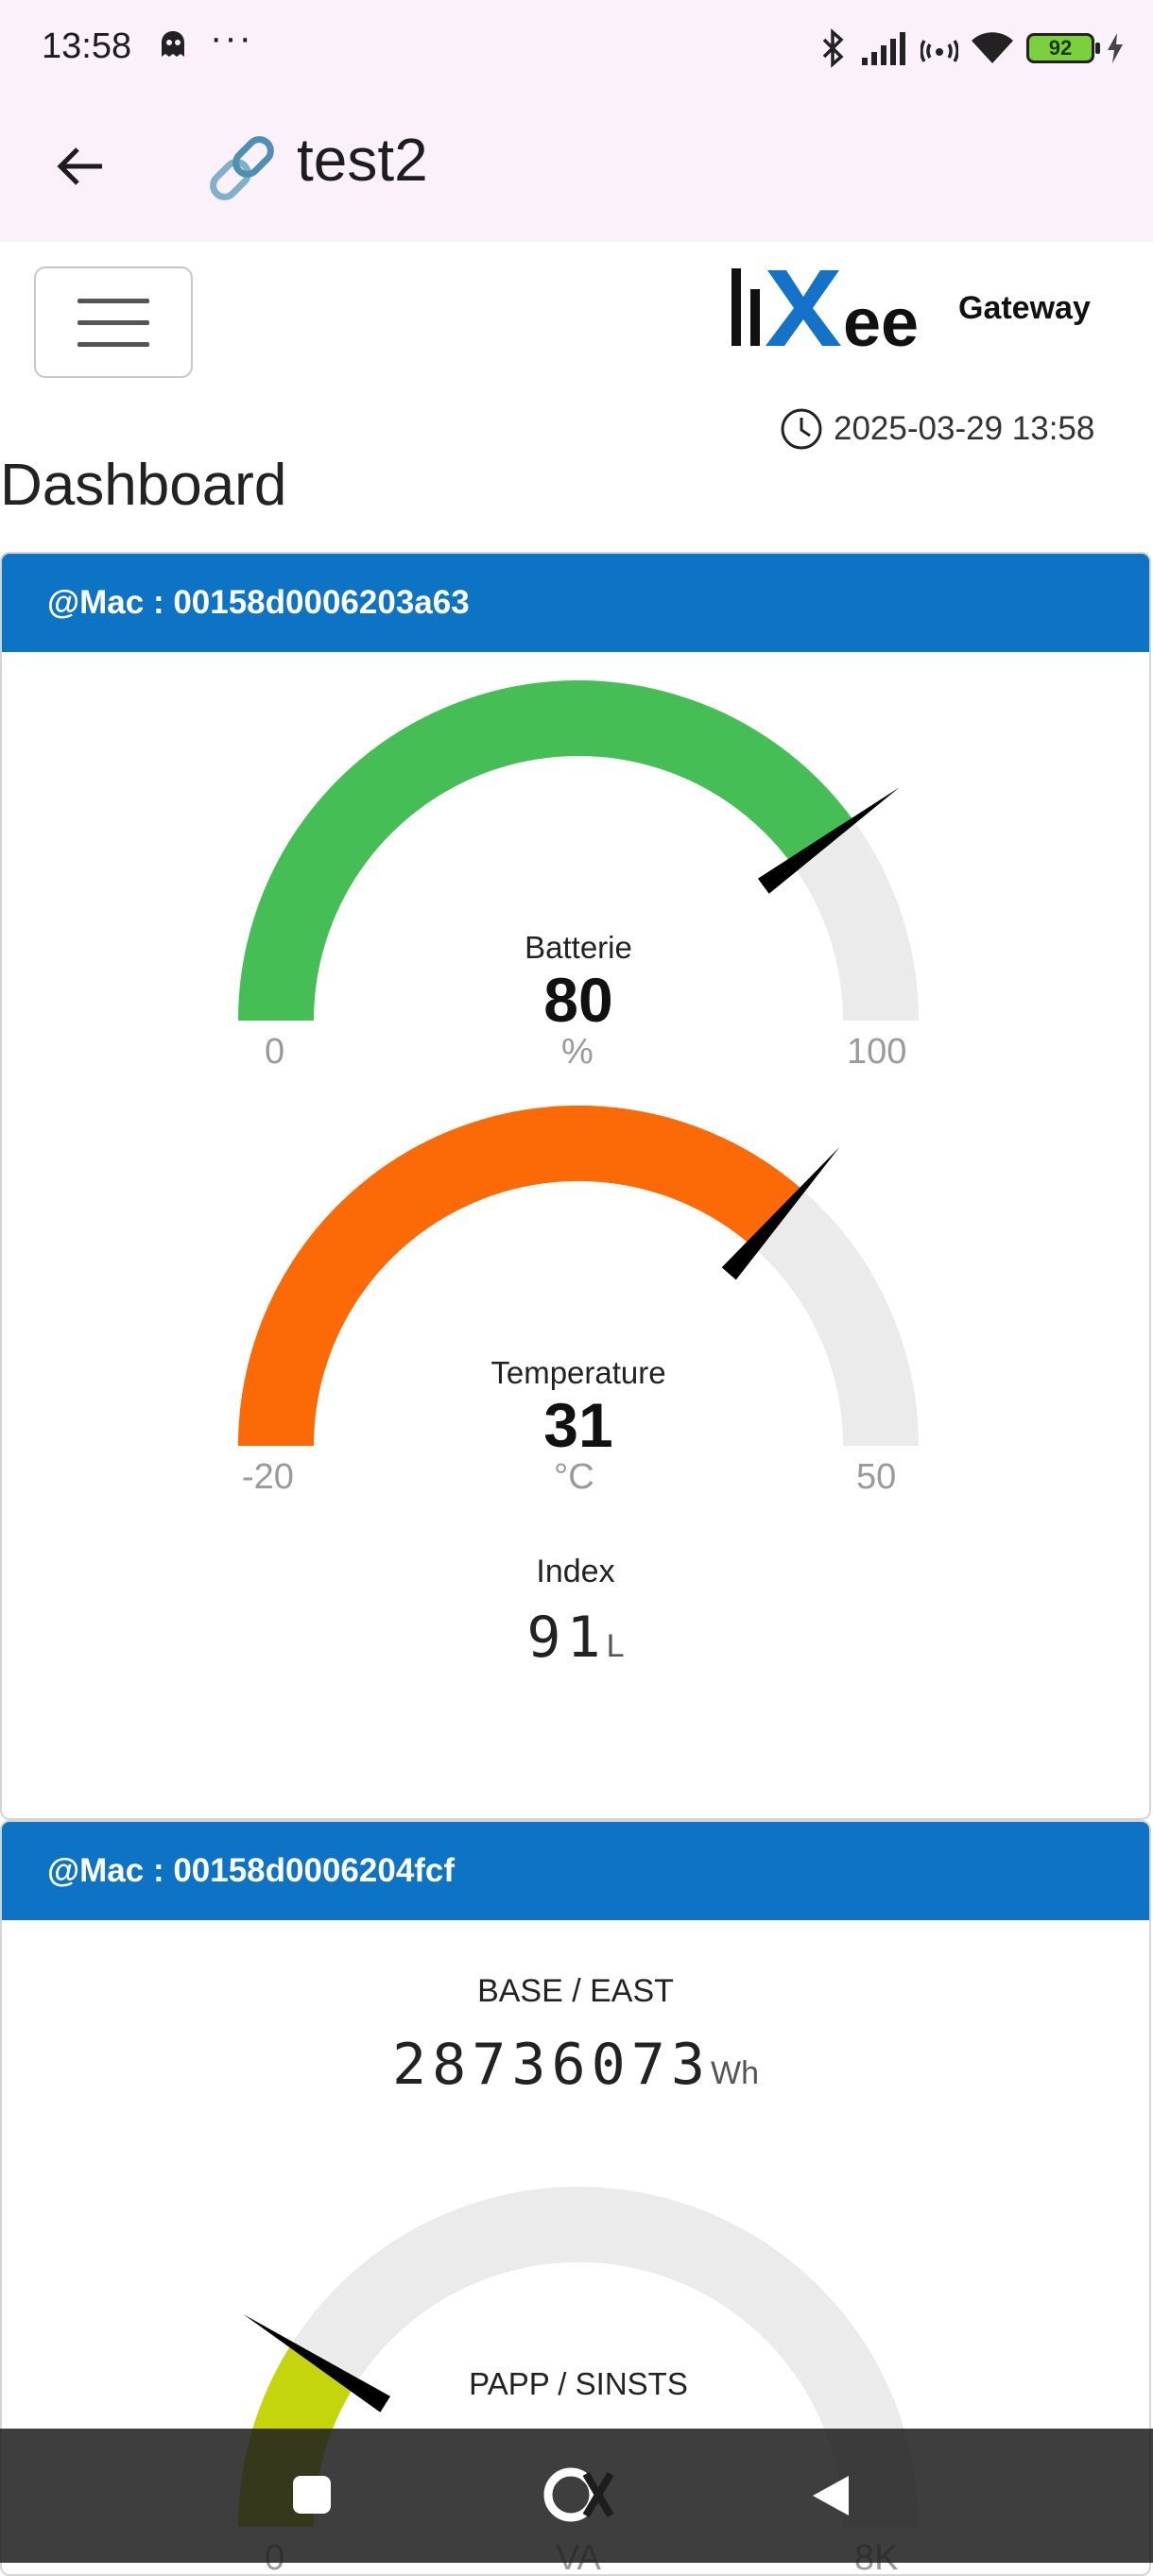  Describe the element at coordinates (876, 1477) in the screenshot. I see `gauge-max: 50` at that location.